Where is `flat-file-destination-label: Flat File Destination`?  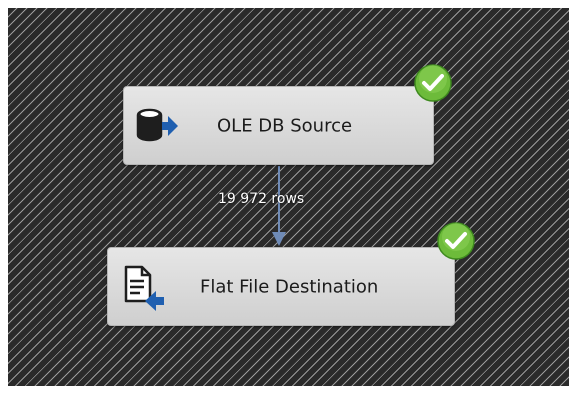
flat-file-destination-label: Flat File Destination is located at coordinates (289, 286).